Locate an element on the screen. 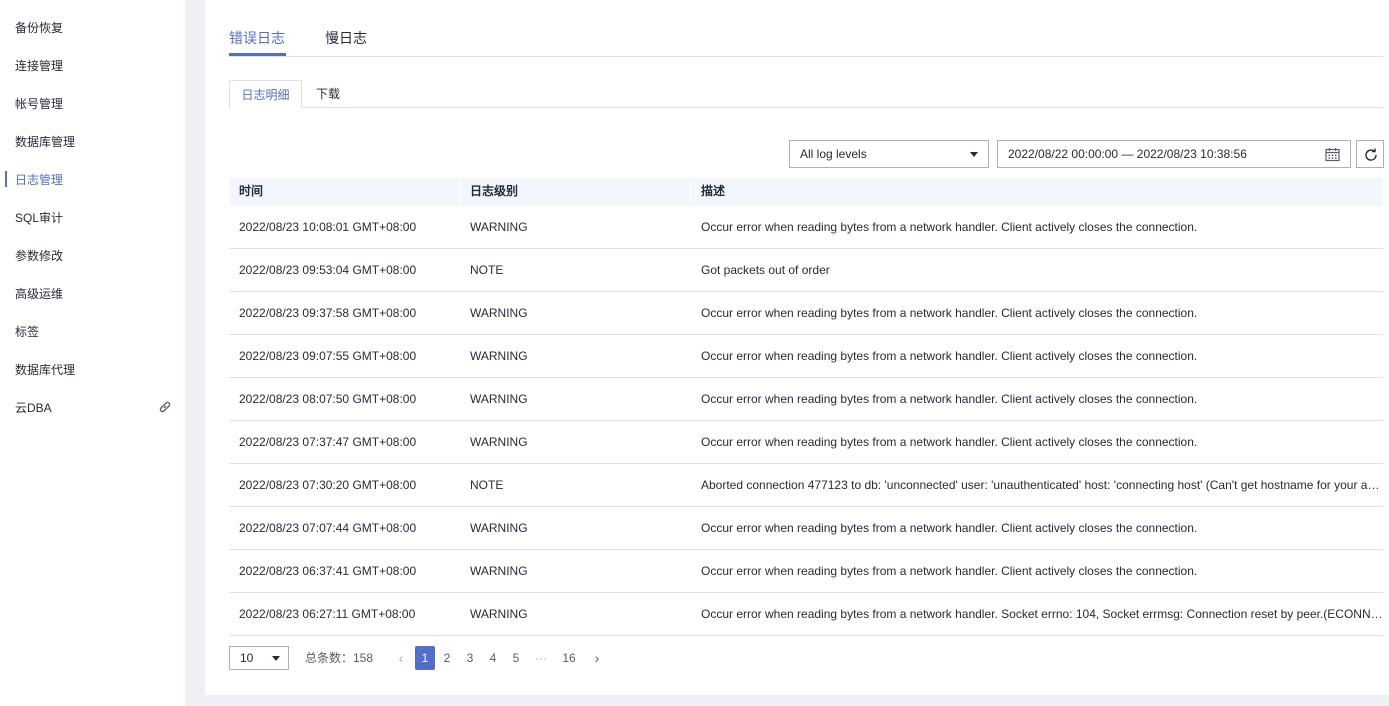 This screenshot has height=706, width=1389. sidebar-item-tags: 标签 is located at coordinates (92, 331).